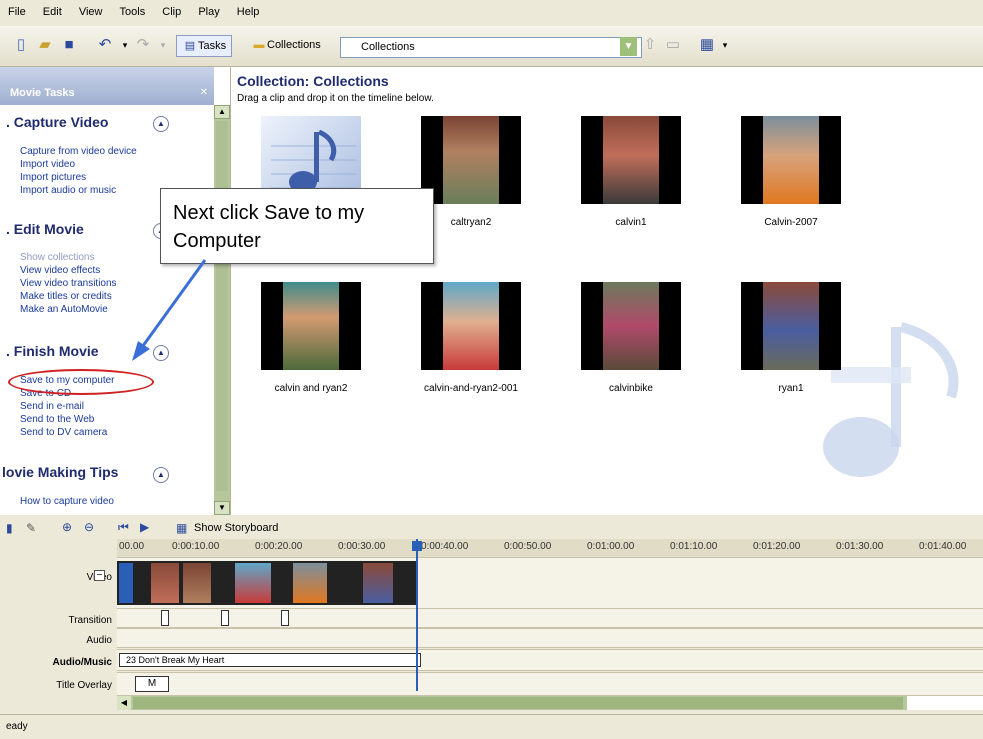  What do you see at coordinates (471, 388) in the screenshot?
I see `clip-caption: calvin-and-ryan2-001` at bounding box center [471, 388].